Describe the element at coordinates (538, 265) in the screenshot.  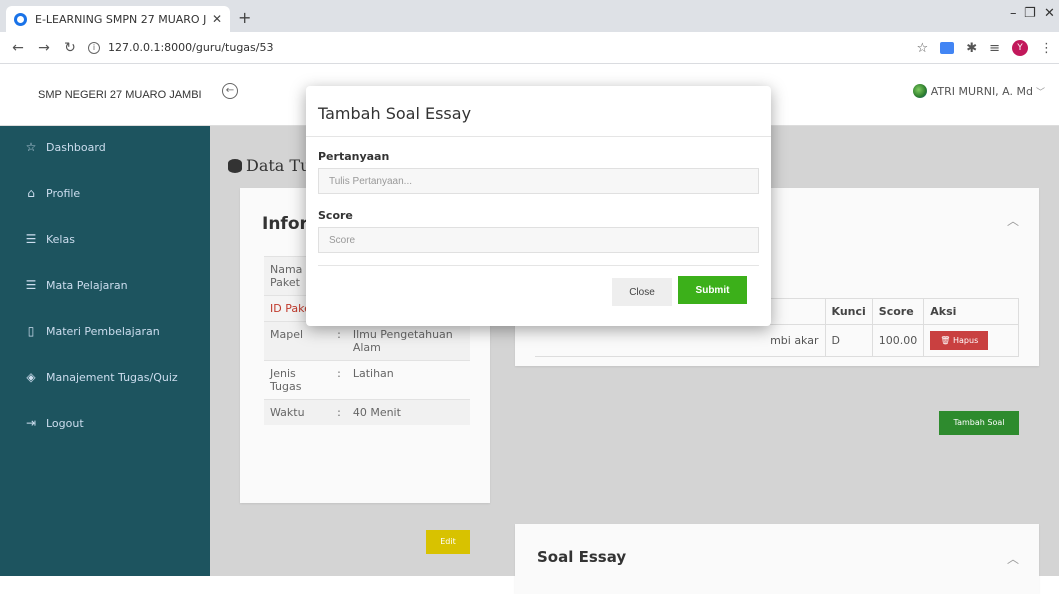
I see `modal-footer-divider` at that location.